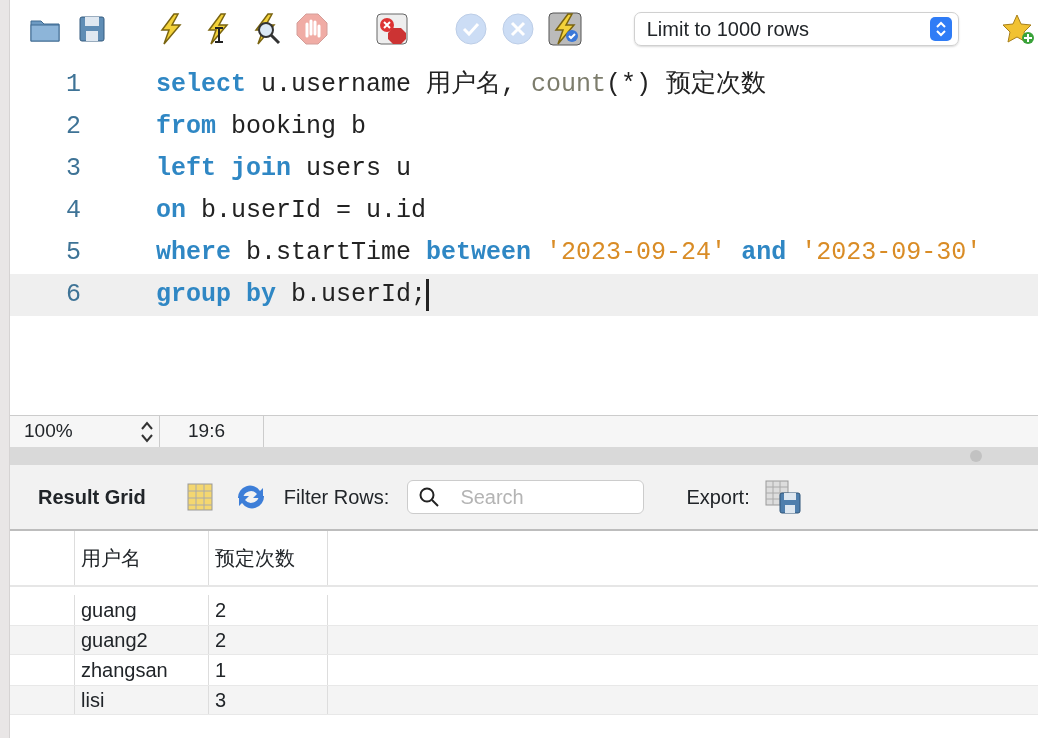 This screenshot has height=738, width=1038. I want to click on lightning-check-icon, so click(565, 29).